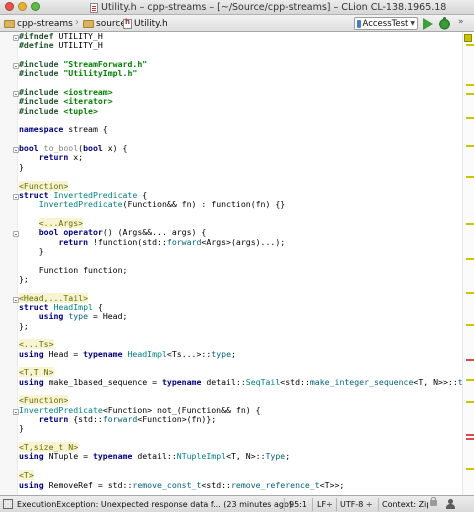 This screenshot has height=512, width=474. What do you see at coordinates (239, 111) in the screenshot?
I see `code-line: #include <tuple>` at bounding box center [239, 111].